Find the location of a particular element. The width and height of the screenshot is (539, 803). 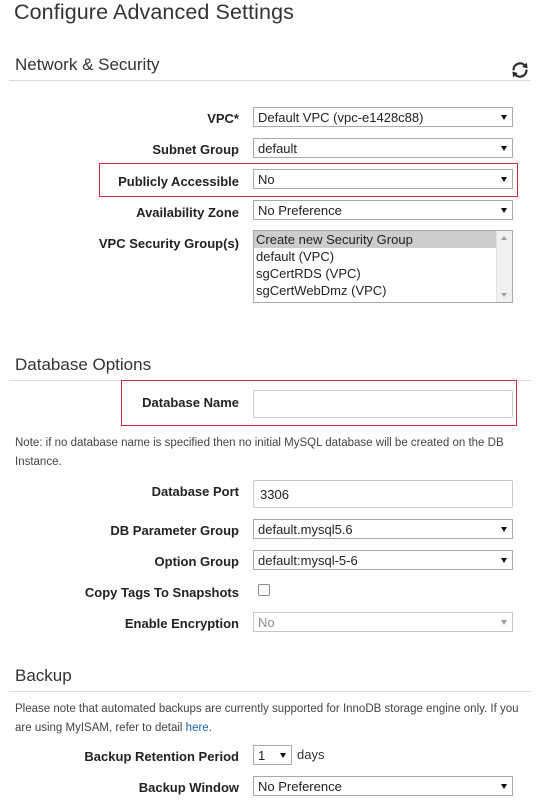

option-group-select: default:mysql-5-6 is located at coordinates (383, 560).